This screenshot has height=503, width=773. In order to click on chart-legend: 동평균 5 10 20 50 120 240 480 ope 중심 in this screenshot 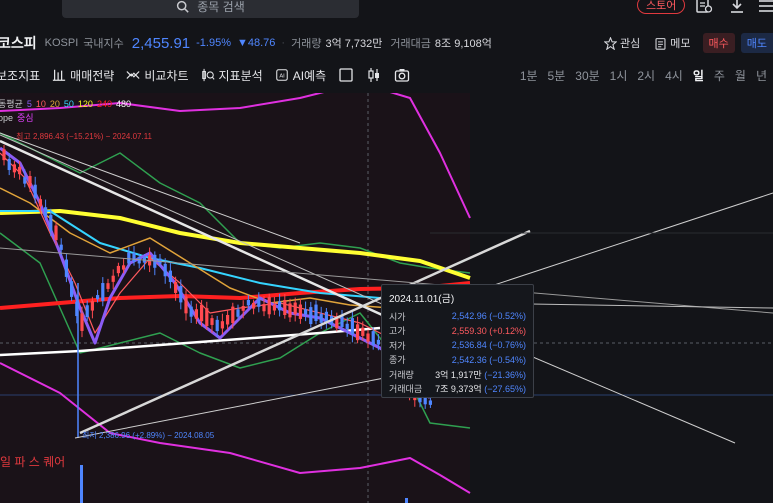, I will do `click(65, 111)`.